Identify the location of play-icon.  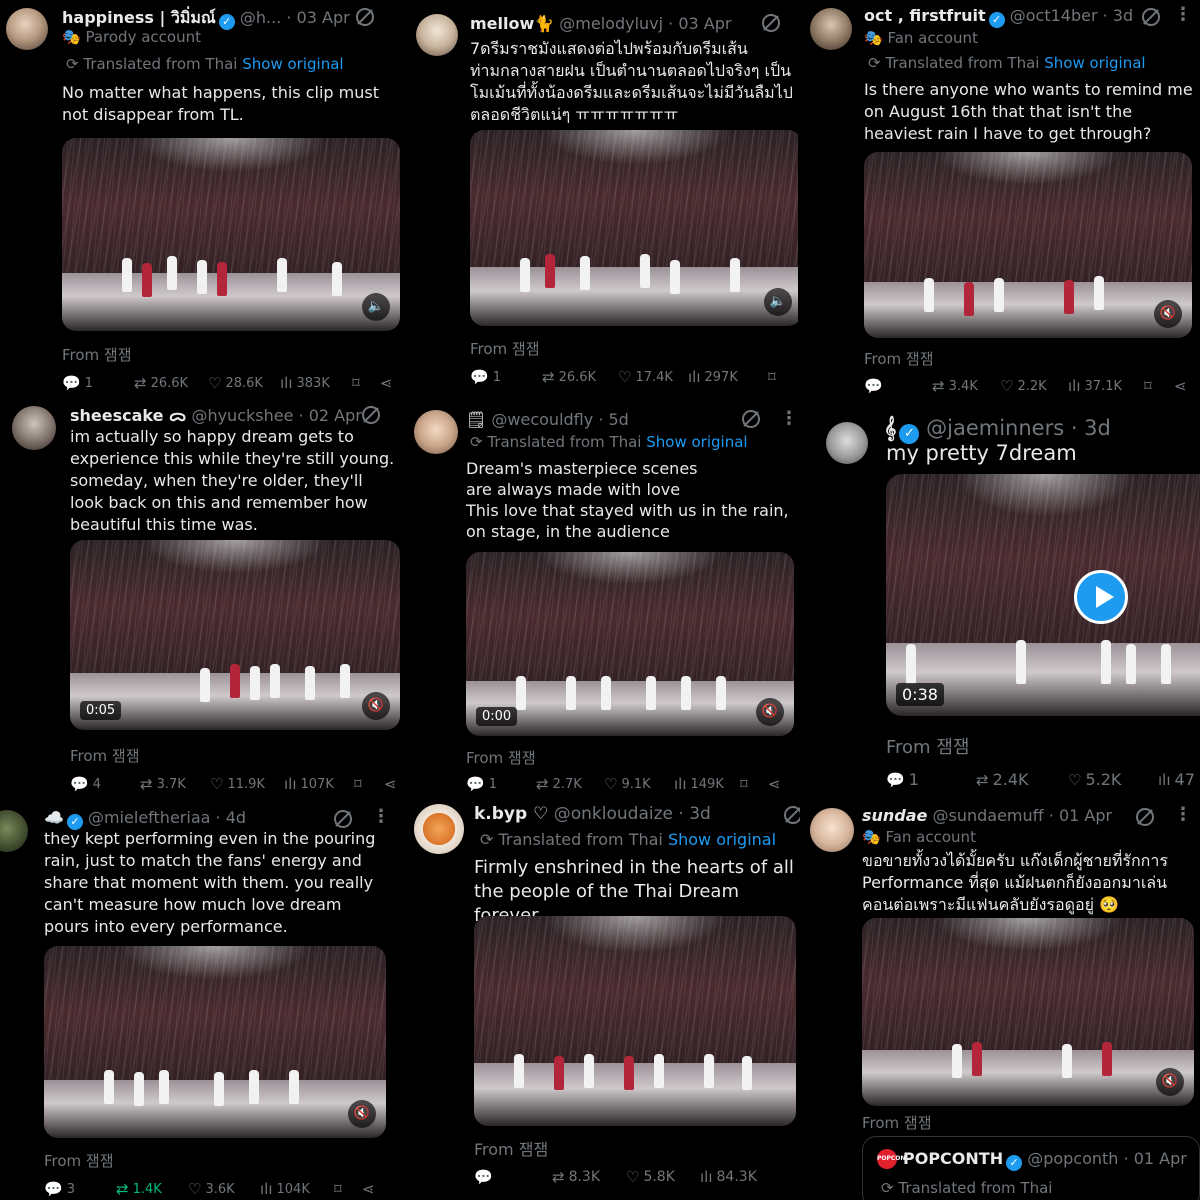
(1101, 597).